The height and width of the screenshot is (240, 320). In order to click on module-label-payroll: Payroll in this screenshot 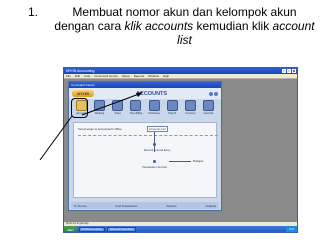, I will do `click(172, 113)`.